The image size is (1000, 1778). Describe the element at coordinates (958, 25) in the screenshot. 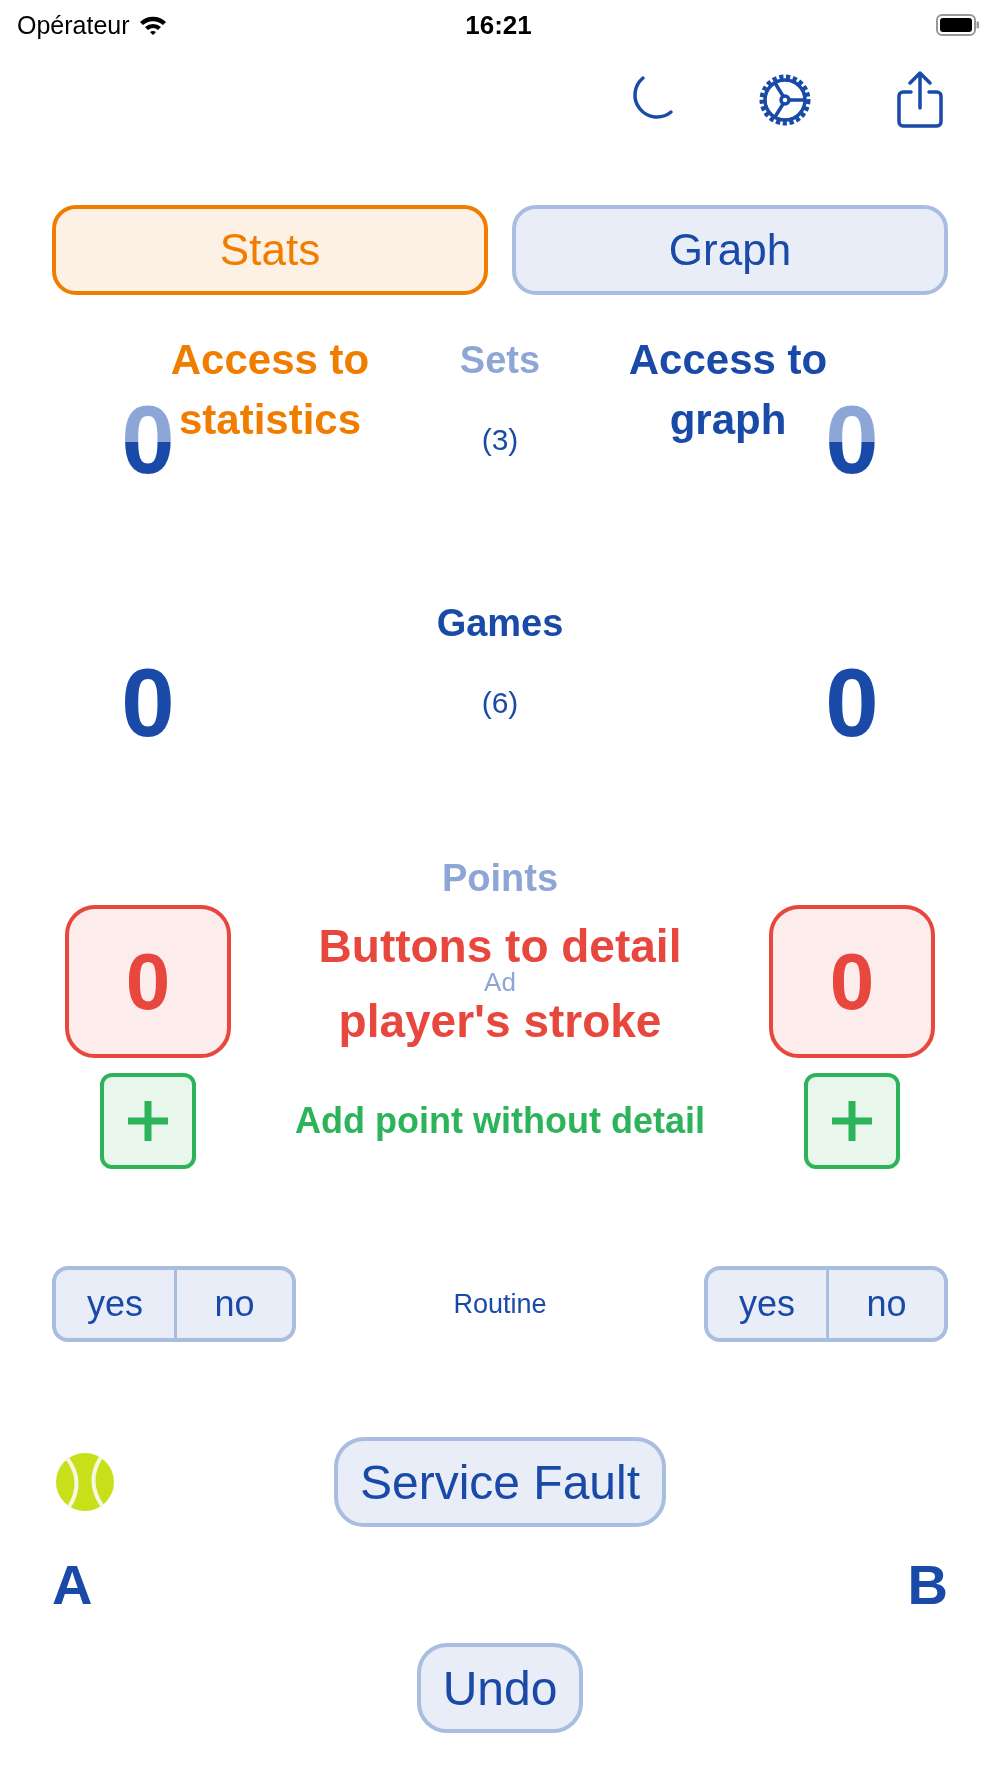

I see `battery-icon` at that location.